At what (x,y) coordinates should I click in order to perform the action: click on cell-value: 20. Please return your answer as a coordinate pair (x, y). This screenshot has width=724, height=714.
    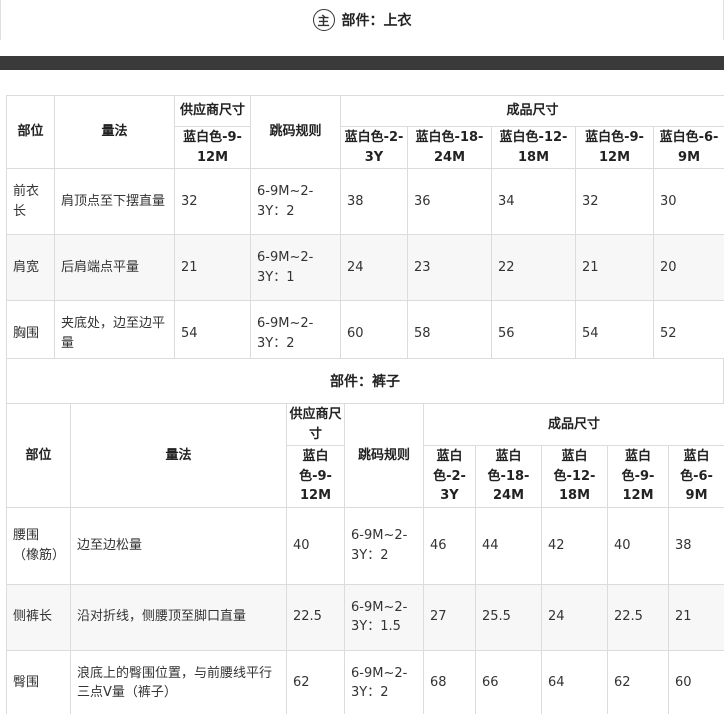
    Looking at the image, I should click on (688, 267).